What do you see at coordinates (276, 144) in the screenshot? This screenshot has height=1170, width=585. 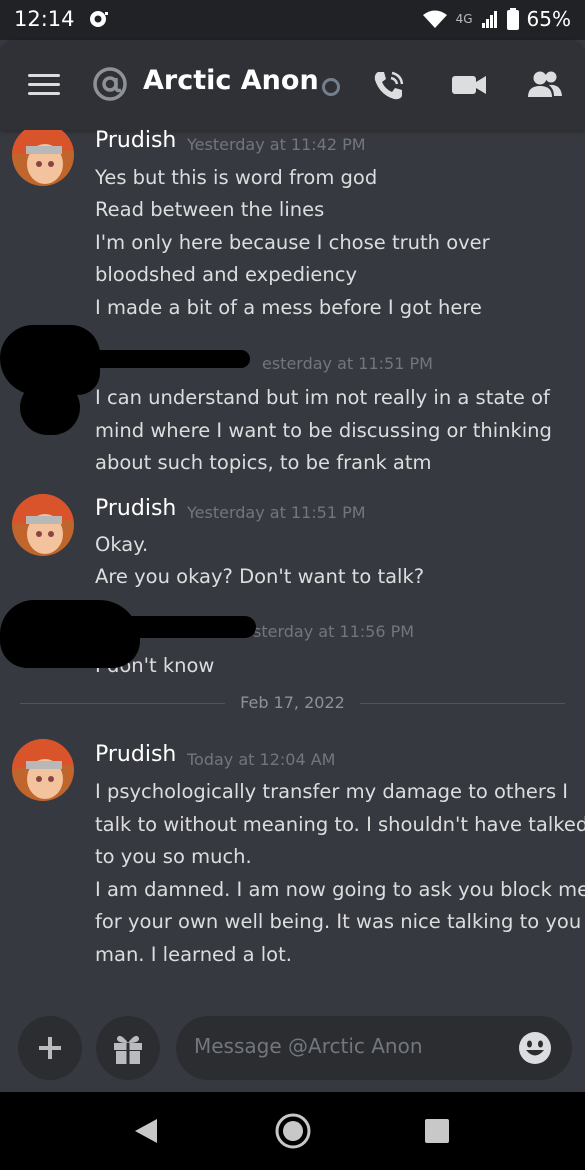 I see `message-timestamp: Yesterday at 11:42 PM` at bounding box center [276, 144].